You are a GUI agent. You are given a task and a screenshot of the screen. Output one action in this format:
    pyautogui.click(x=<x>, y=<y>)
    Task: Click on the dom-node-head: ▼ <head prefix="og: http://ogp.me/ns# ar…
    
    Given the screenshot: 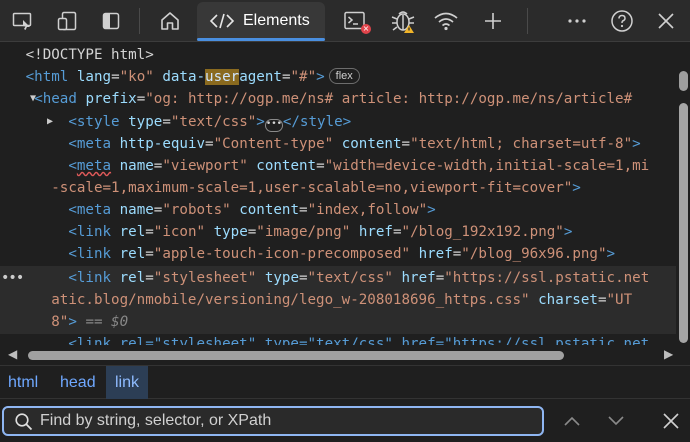 What is the action you would take?
    pyautogui.click(x=338, y=99)
    